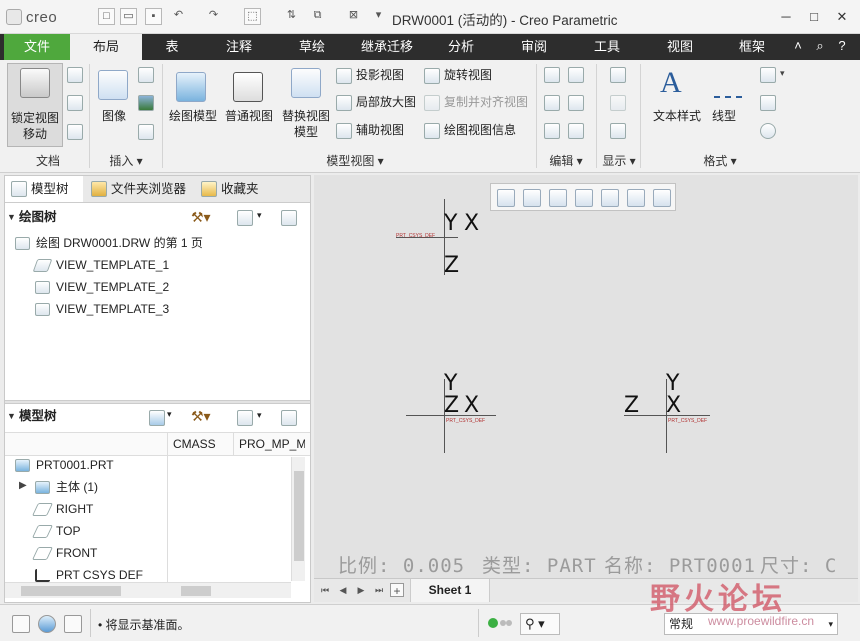  I want to click on datum-display-icon, so click(662, 198).